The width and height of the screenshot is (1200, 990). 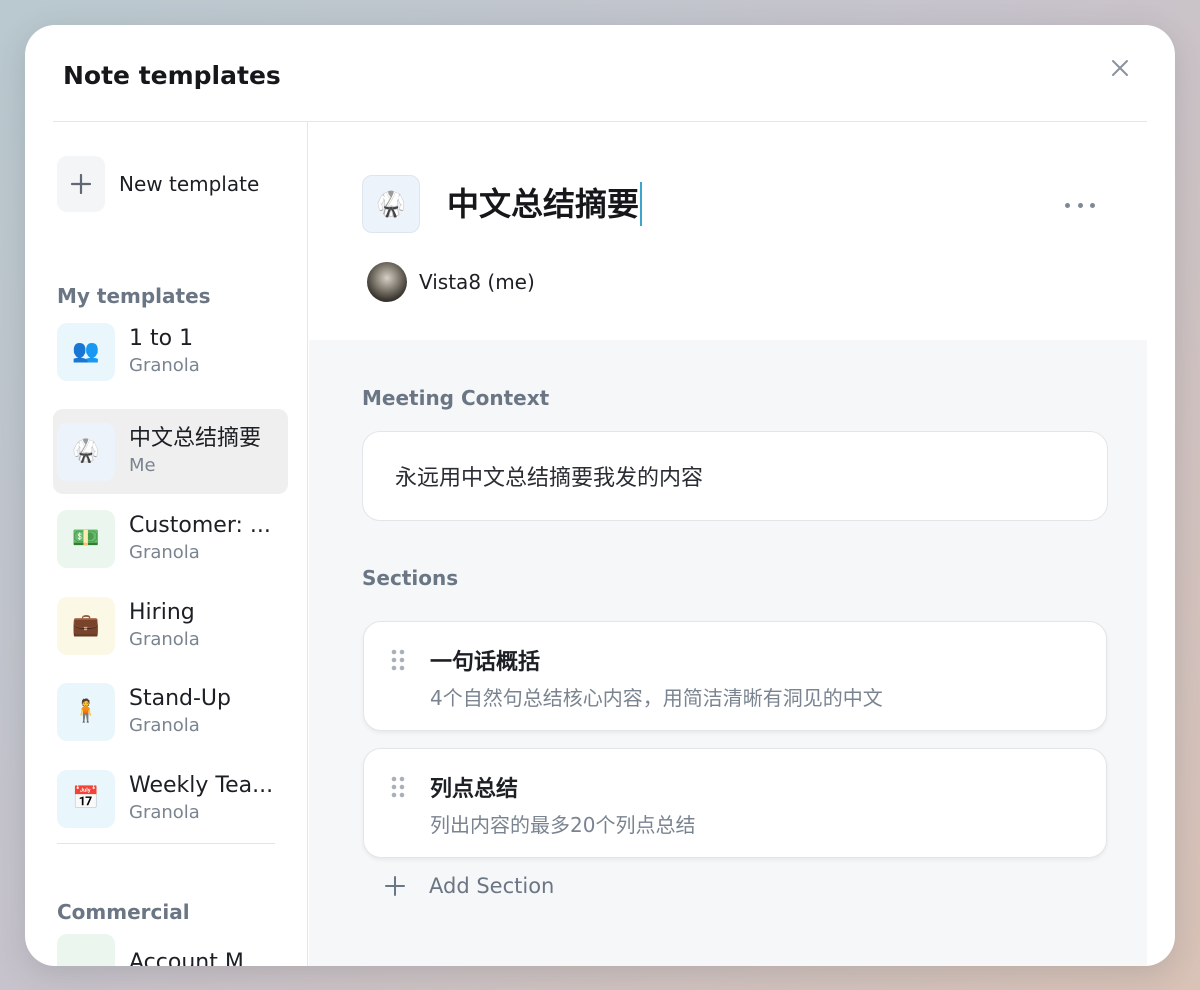 I want to click on people-icon: 👥, so click(x=86, y=351).